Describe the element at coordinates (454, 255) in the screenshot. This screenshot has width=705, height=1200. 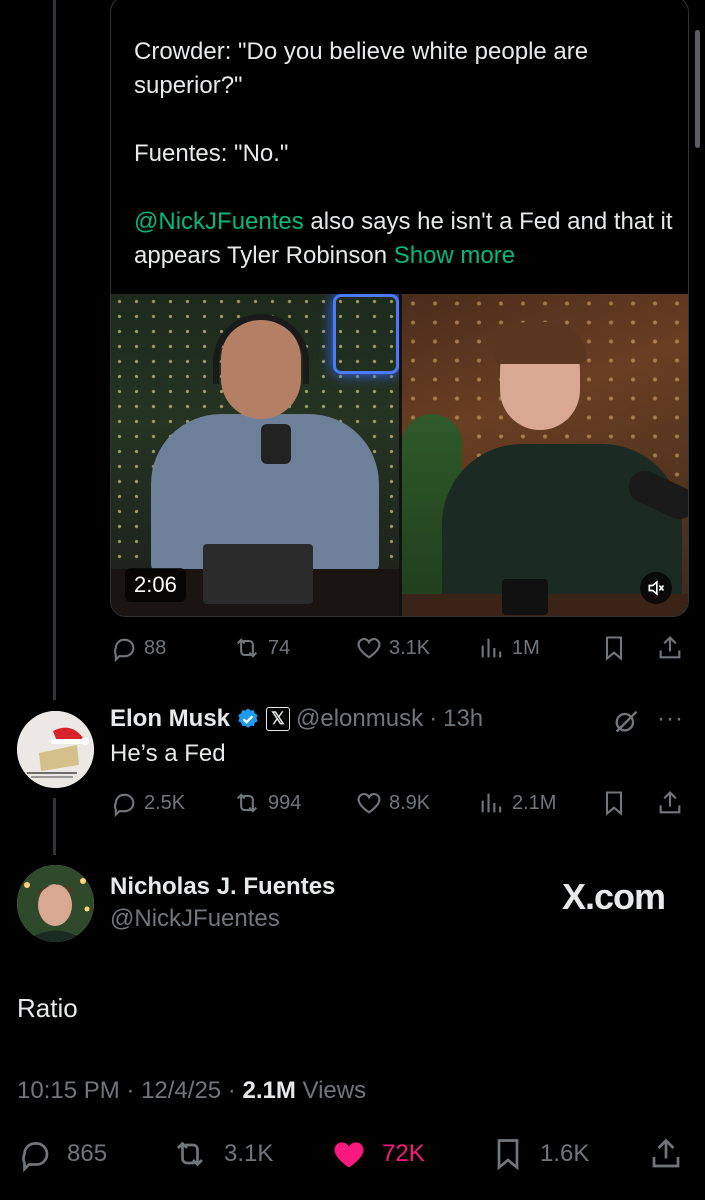
I see `show-more-link: Show more` at that location.